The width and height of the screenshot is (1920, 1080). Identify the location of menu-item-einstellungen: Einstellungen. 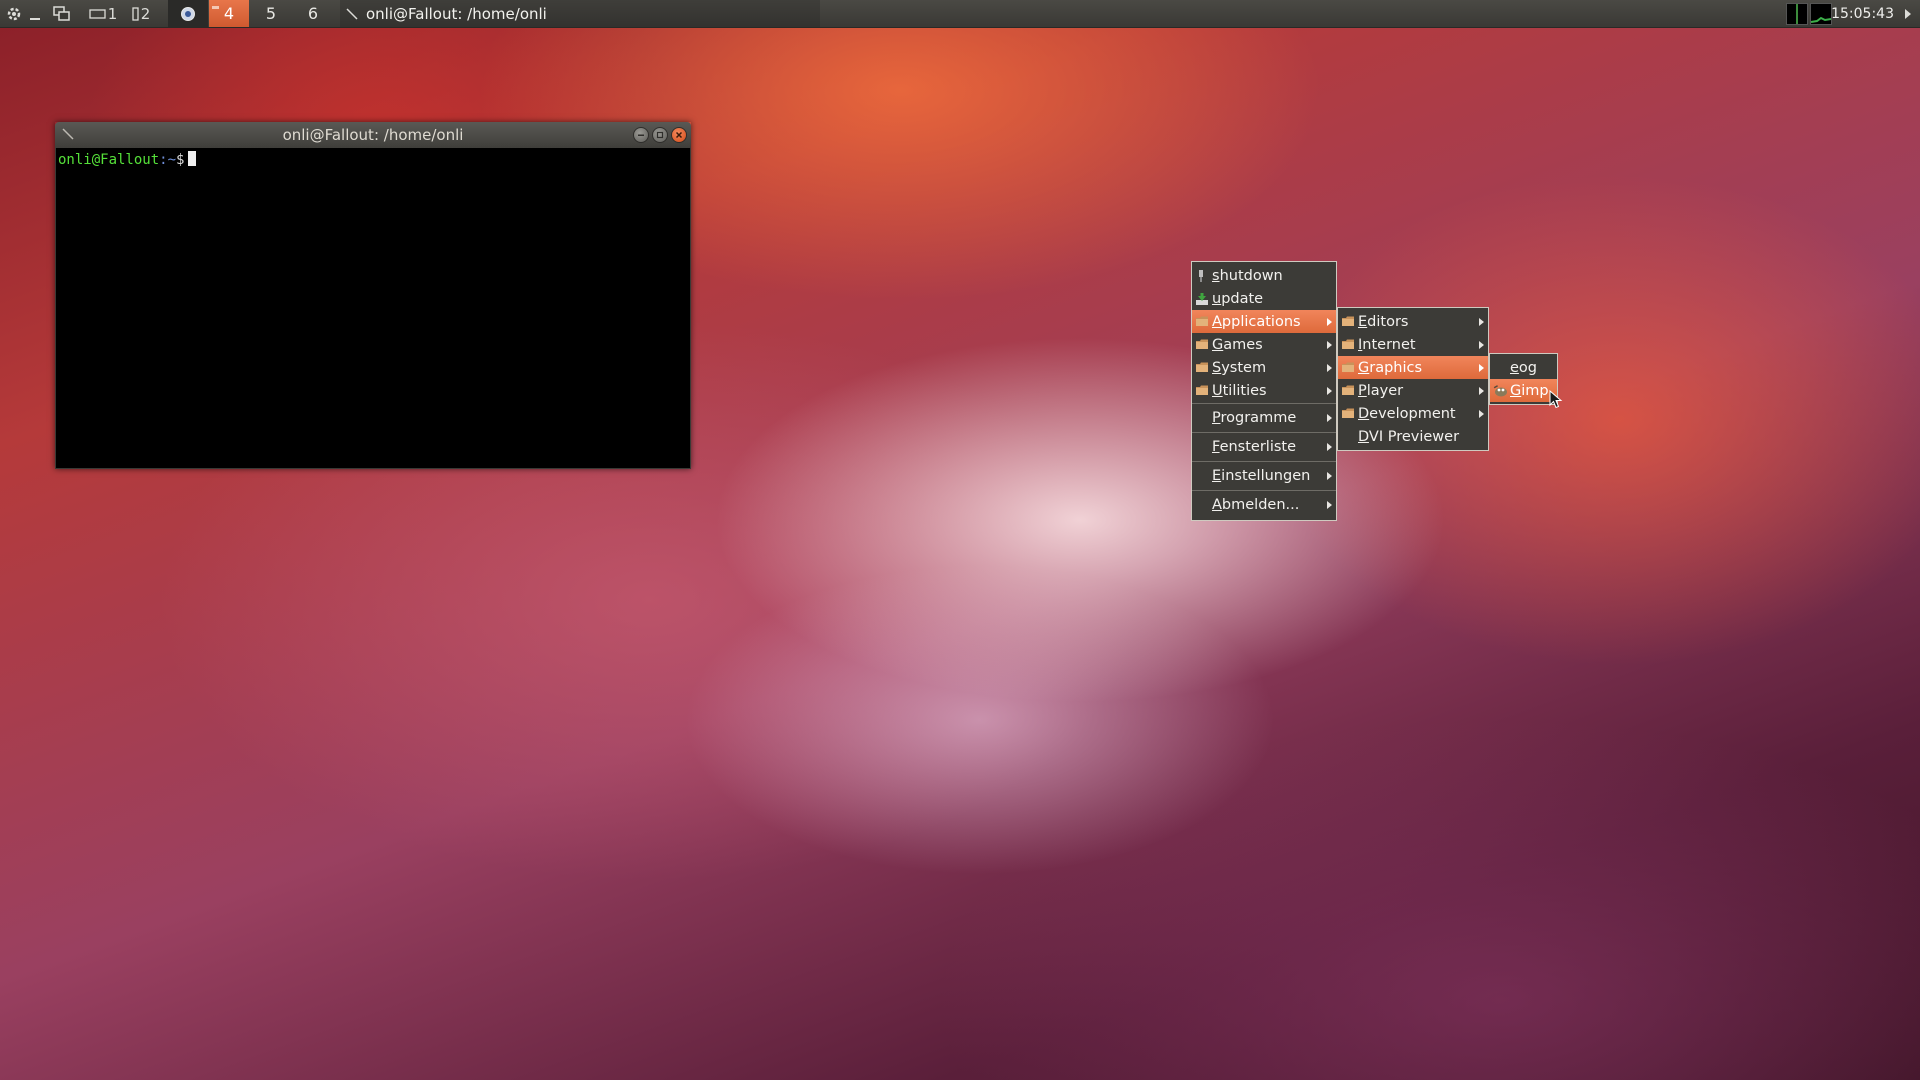
(1264, 476).